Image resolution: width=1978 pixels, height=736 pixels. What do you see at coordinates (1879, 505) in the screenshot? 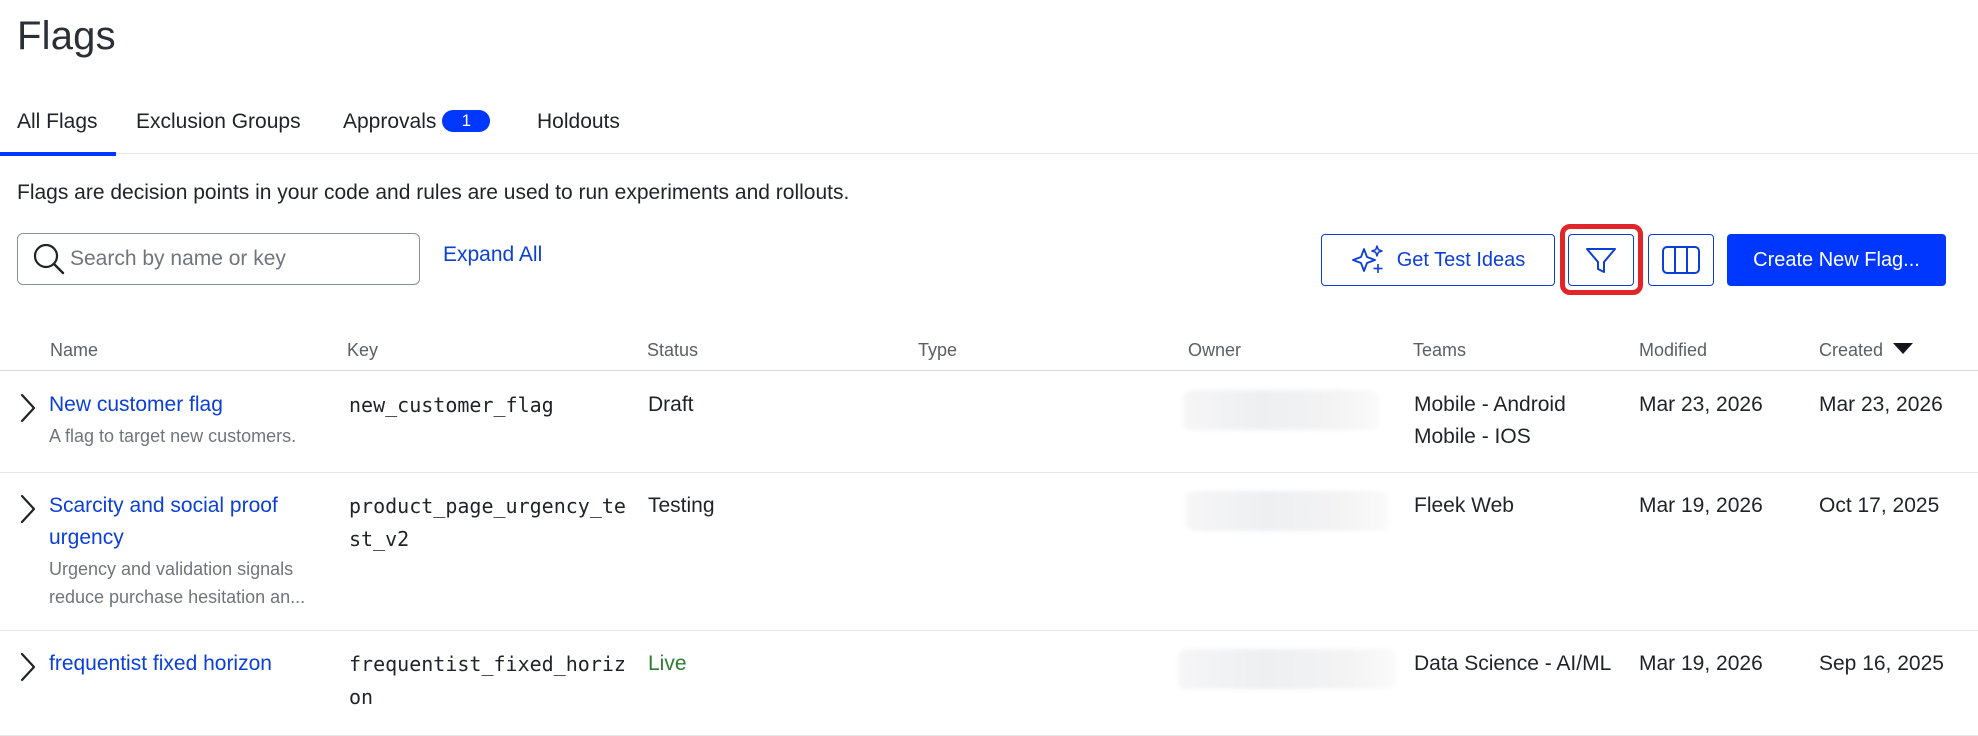
I see `created-date: Oct 17, 2025` at bounding box center [1879, 505].